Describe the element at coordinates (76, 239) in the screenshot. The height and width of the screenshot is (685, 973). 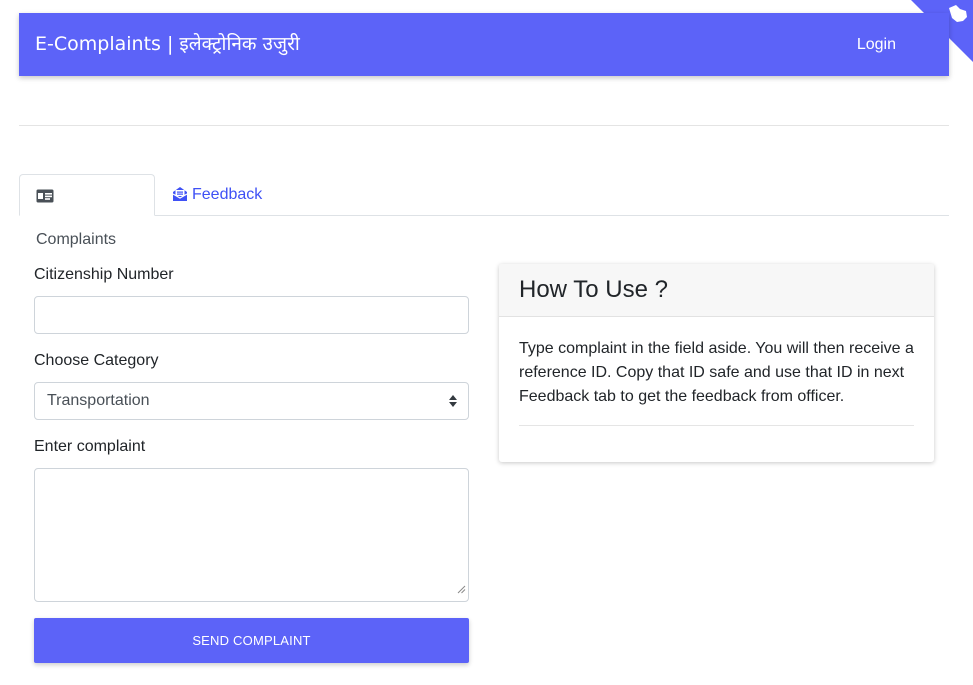
I see `tab-complaints-label: Complaints` at that location.